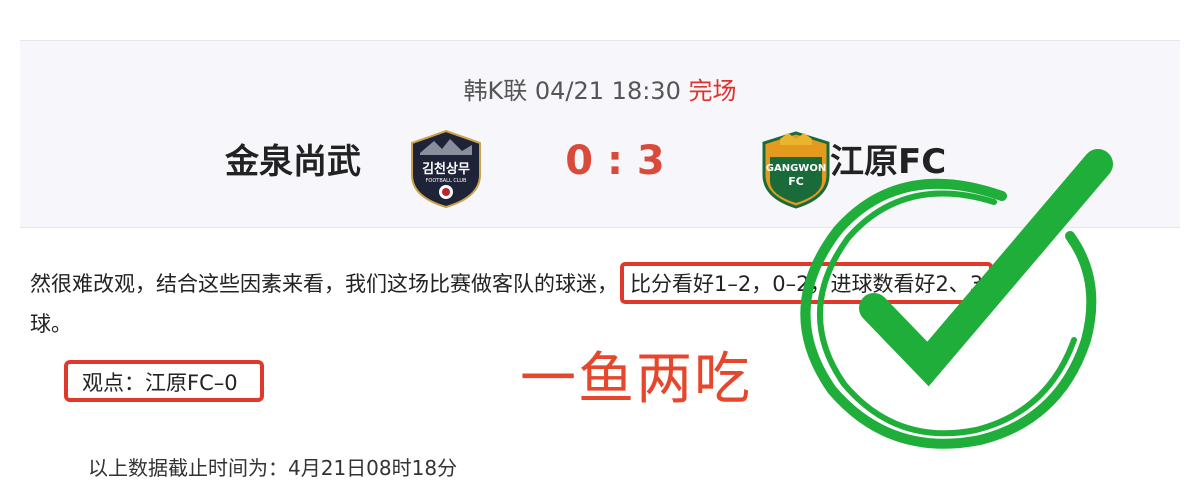 The width and height of the screenshot is (1200, 500). Describe the element at coordinates (615, 161) in the screenshot. I see `match-score: 0 : 3` at that location.